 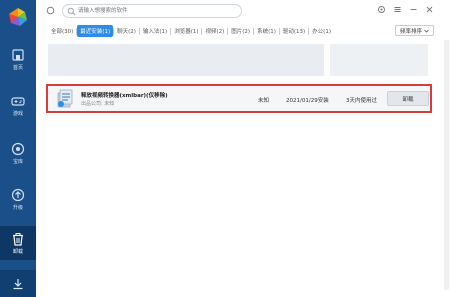 I want to click on download-icon, so click(x=18, y=283).